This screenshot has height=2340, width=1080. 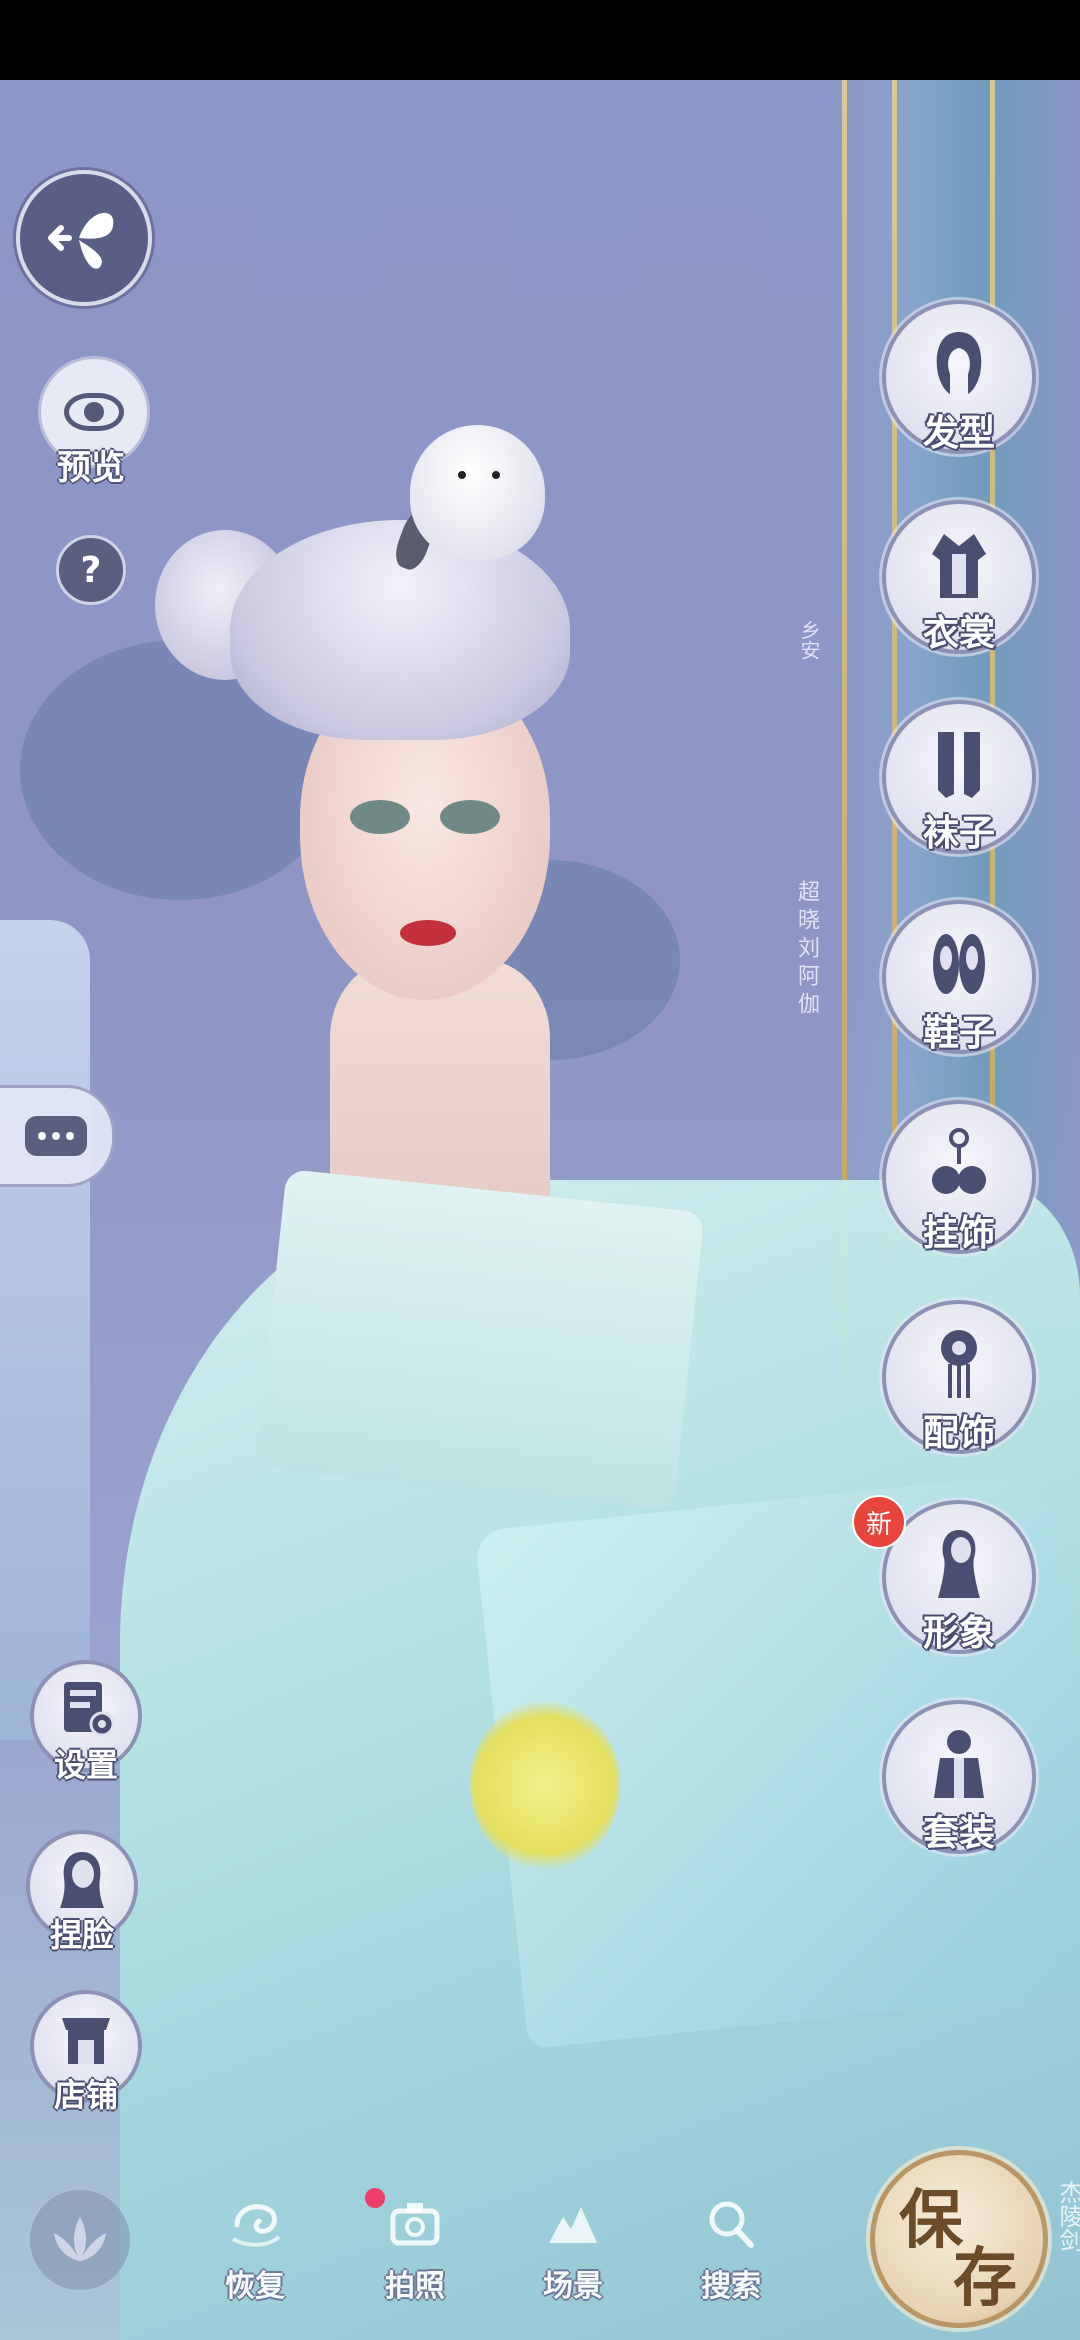 What do you see at coordinates (573, 2255) in the screenshot?
I see `tab-scene: 场景` at bounding box center [573, 2255].